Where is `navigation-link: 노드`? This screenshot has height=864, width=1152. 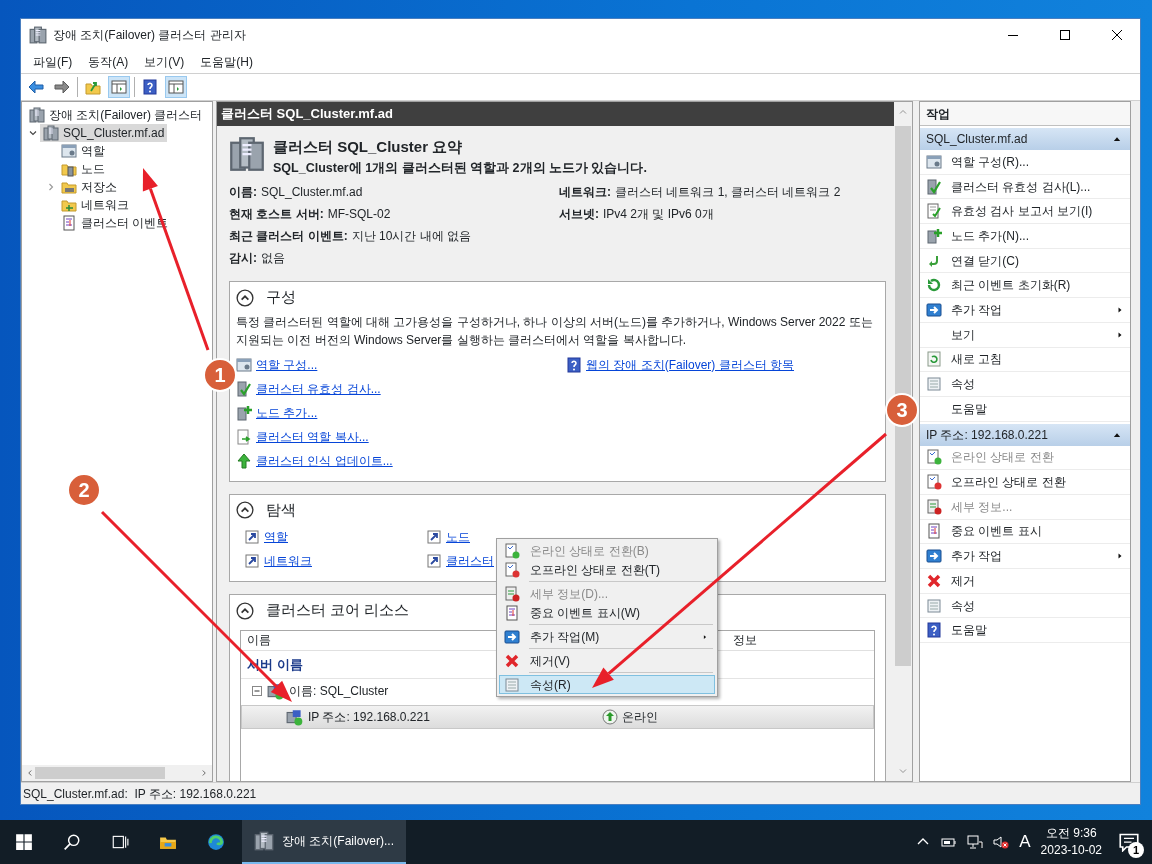 navigation-link: 노드 is located at coordinates (458, 537).